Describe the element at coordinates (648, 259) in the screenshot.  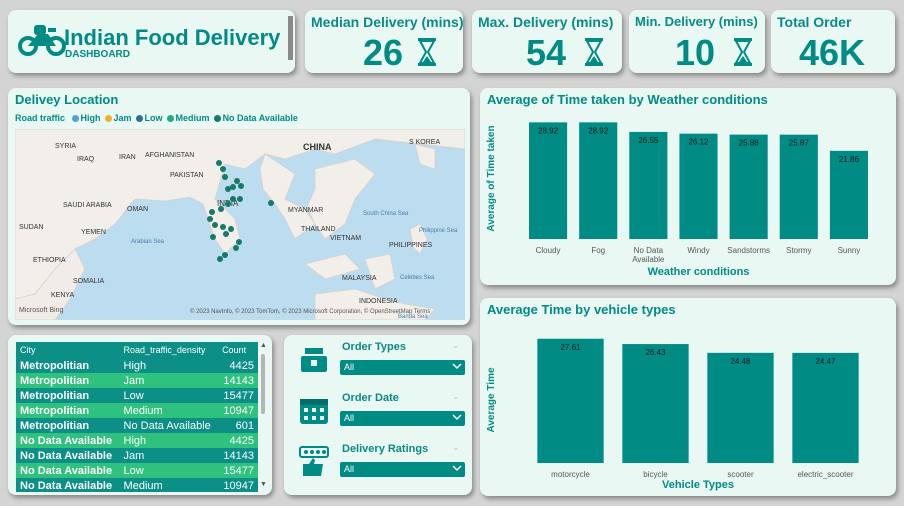
I see `chart-tick-label: Available` at that location.